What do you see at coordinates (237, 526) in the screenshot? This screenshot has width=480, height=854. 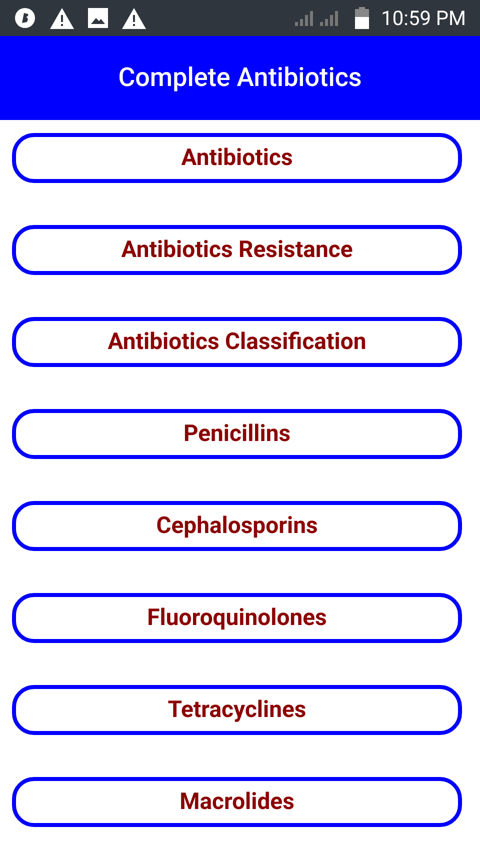 I see `menu-button: Cephalosporins` at bounding box center [237, 526].